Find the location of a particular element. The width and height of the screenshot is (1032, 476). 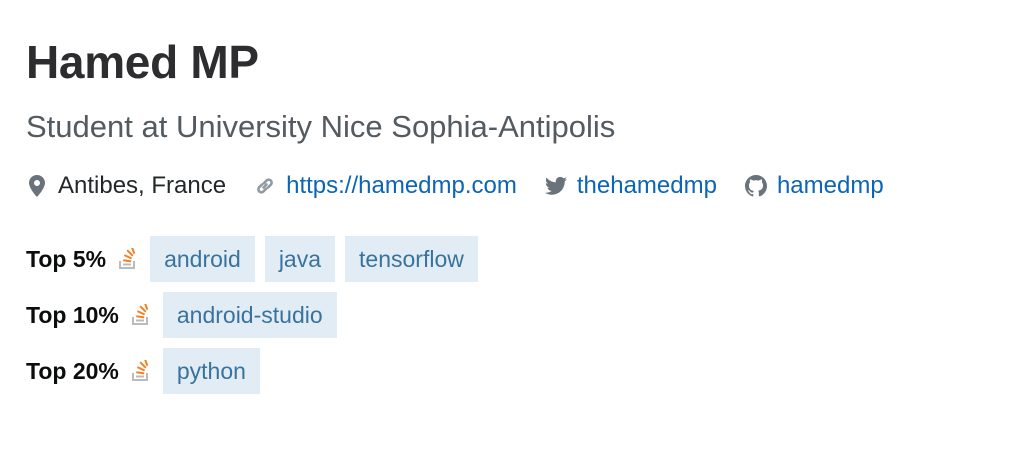

twitter-link: thehamedmp is located at coordinates (647, 186).